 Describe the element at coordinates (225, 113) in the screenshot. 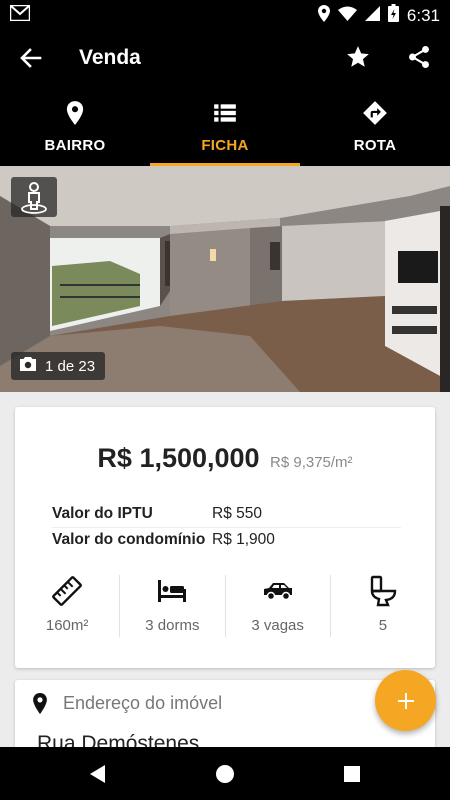

I see `list-icon` at that location.